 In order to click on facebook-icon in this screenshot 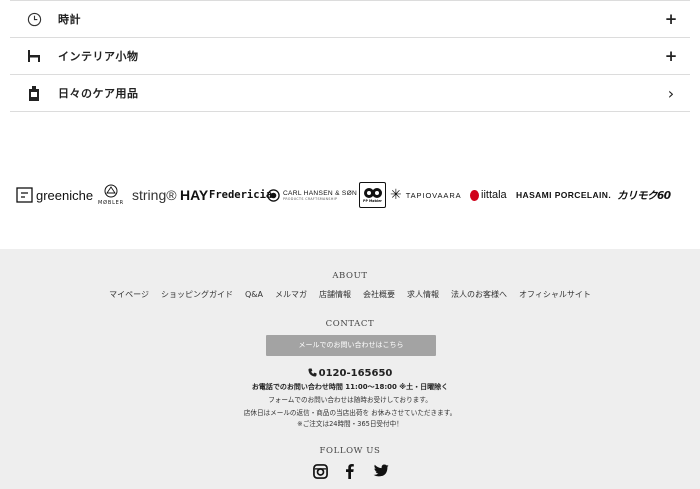, I will do `click(349, 471)`.